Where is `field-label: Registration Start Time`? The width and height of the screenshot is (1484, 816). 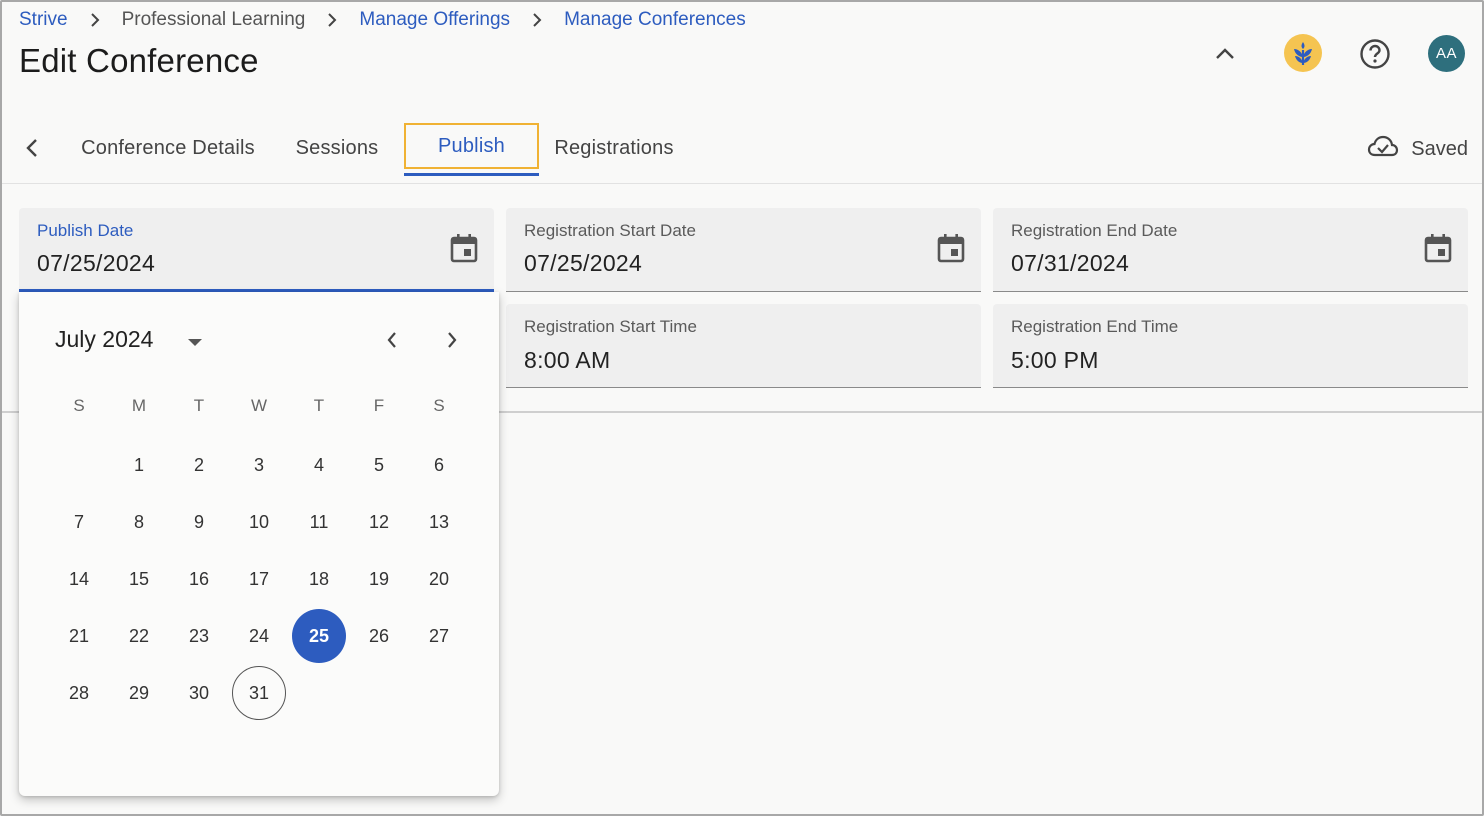
field-label: Registration Start Time is located at coordinates (610, 326).